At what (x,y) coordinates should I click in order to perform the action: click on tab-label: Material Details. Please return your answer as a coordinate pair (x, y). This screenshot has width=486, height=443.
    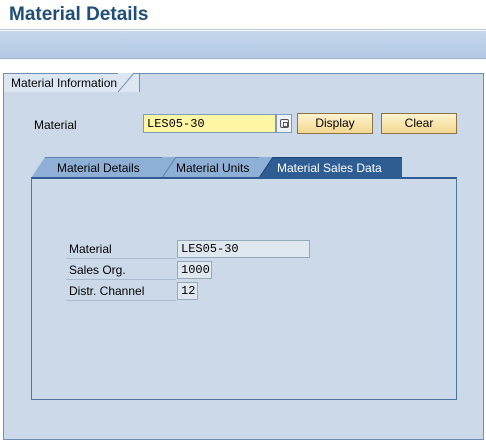
    Looking at the image, I should click on (98, 168).